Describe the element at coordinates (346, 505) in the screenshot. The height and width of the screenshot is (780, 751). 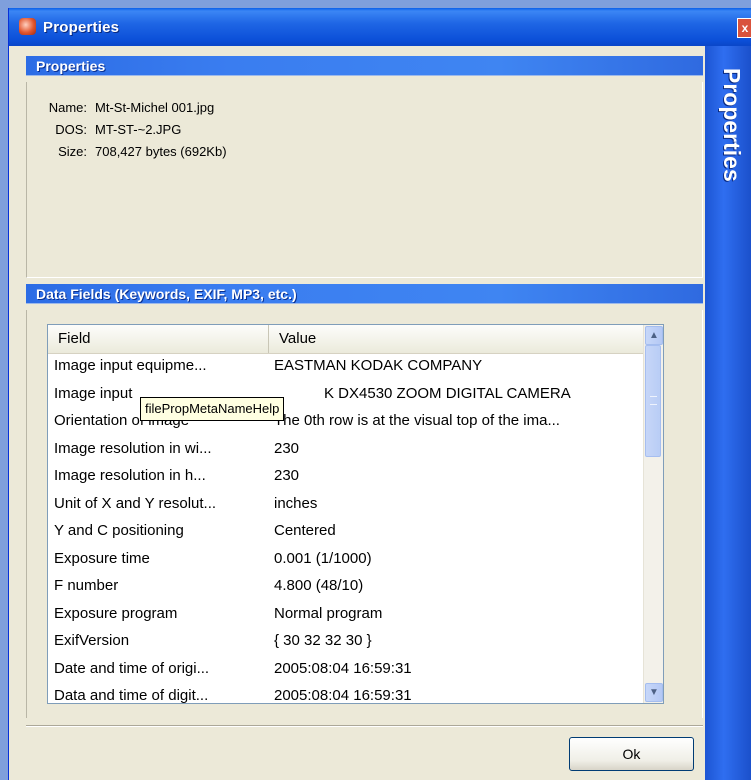
I see `table-row: Unit of X and Y resolut... inches` at that location.